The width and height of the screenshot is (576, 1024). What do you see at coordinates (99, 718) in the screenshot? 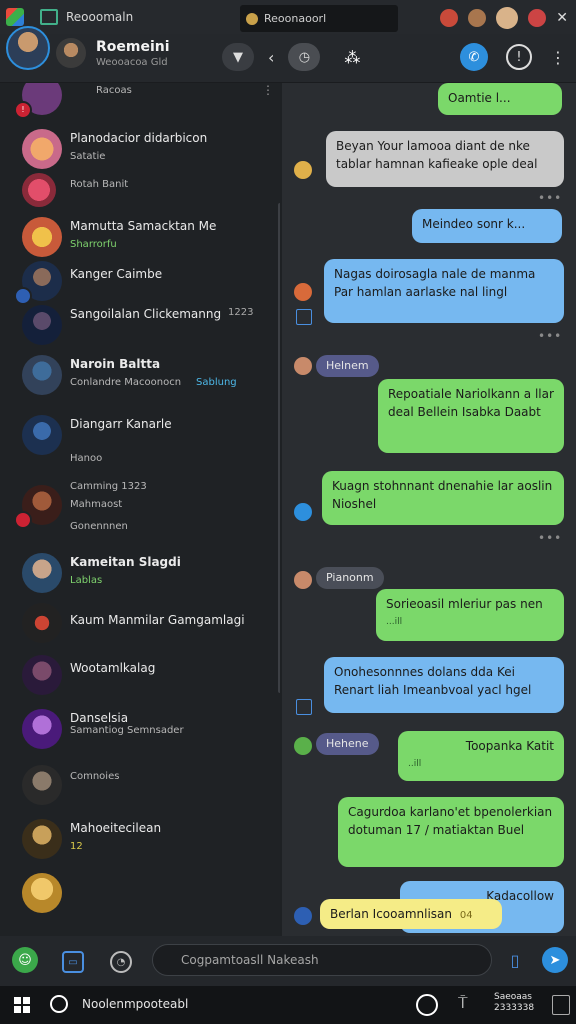
I see `conversation-name: Danselsia` at bounding box center [99, 718].